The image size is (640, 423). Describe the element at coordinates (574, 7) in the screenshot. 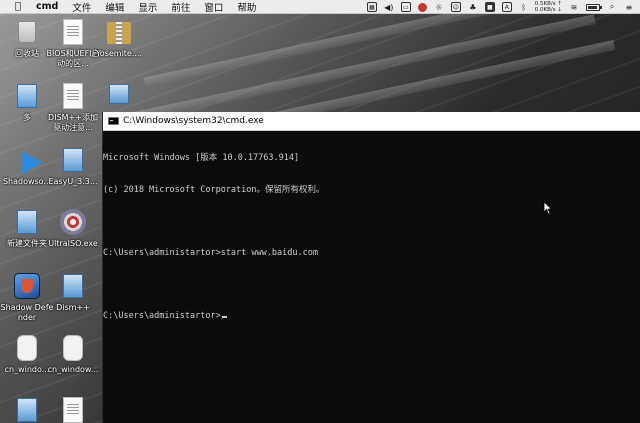

I see `wifi-icon: ≋` at that location.